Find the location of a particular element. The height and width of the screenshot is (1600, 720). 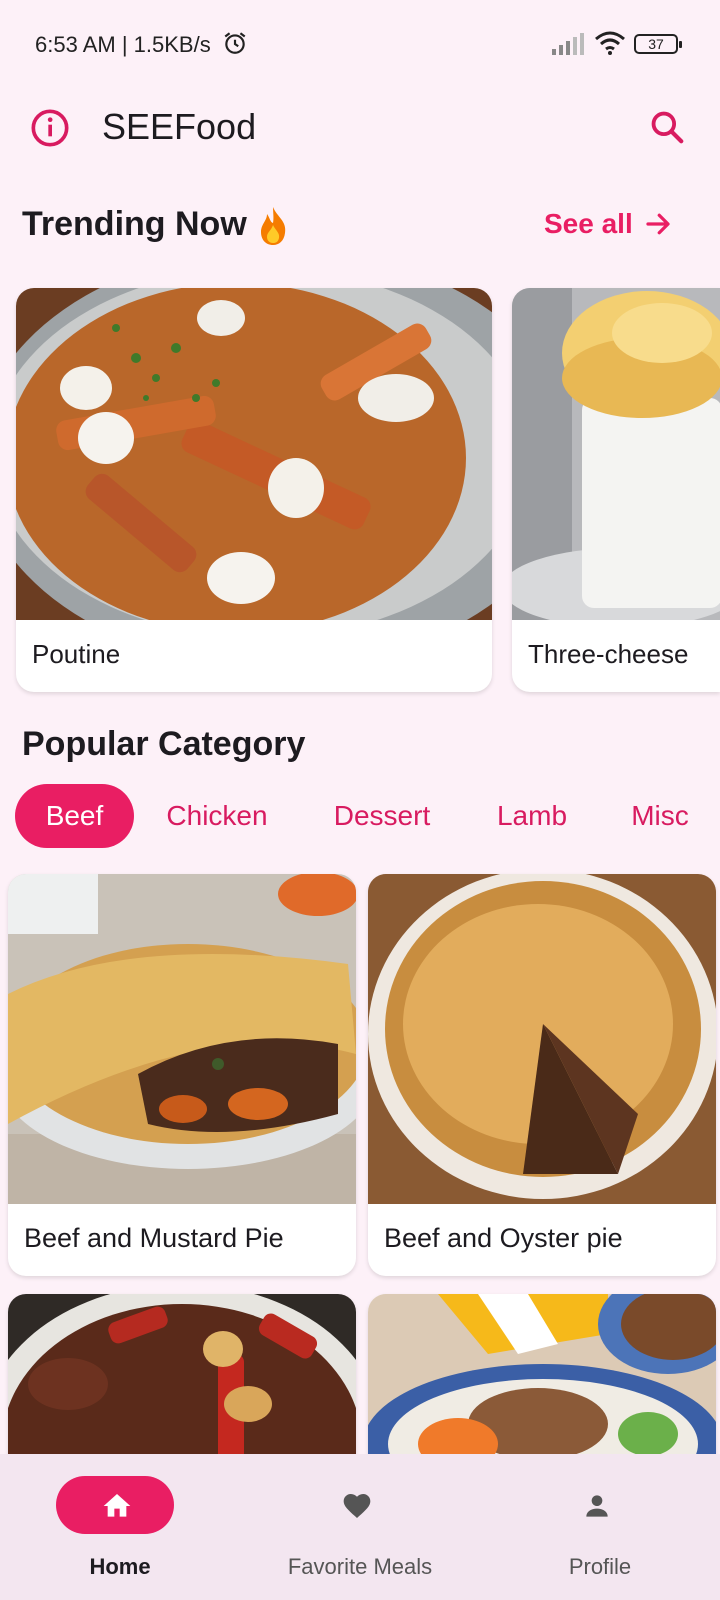

meal-card-label: Beef and Mustard Pie is located at coordinates (154, 1238).